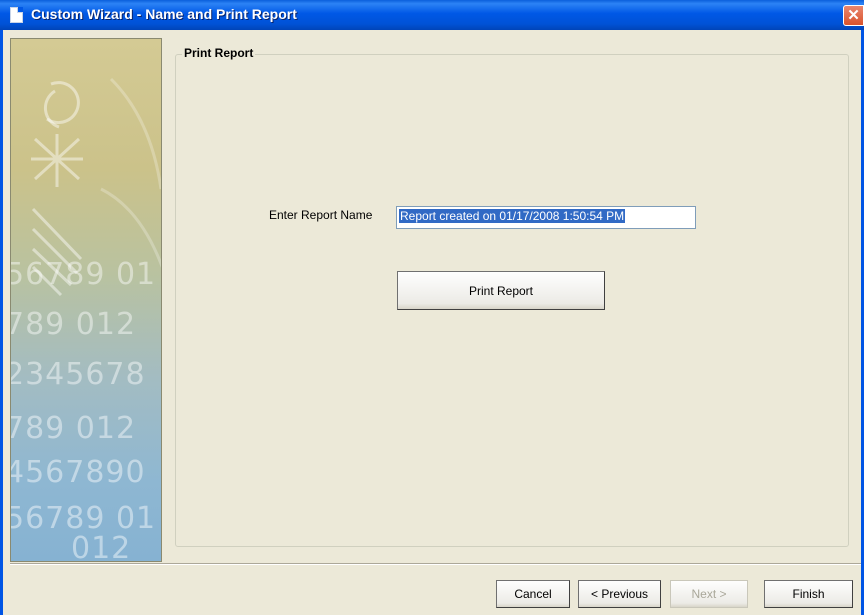 The width and height of the screenshot is (864, 615). What do you see at coordinates (164, 14) in the screenshot?
I see `window-title: Custom Wizard - Name and Print Report` at bounding box center [164, 14].